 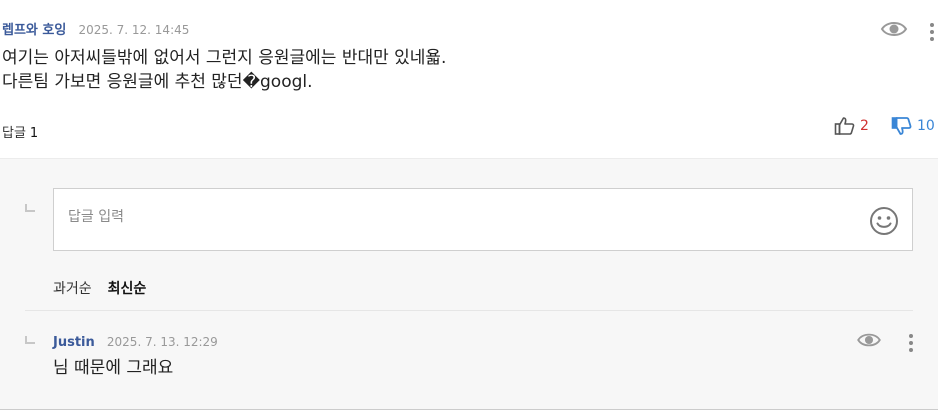 I want to click on like-count: 2, so click(x=864, y=126).